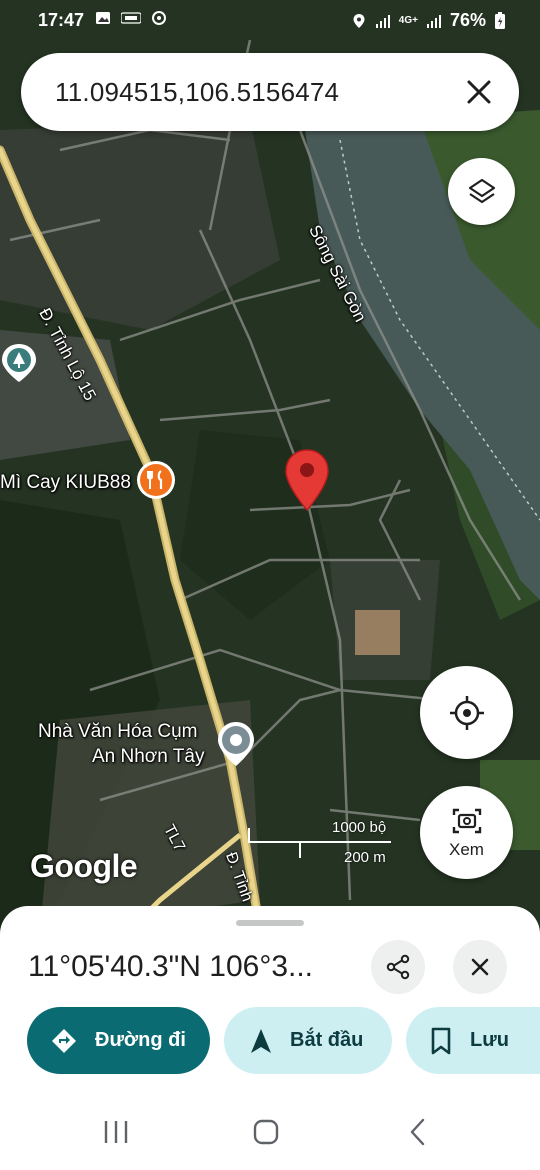  I want to click on park-poi-icon, so click(19, 362).